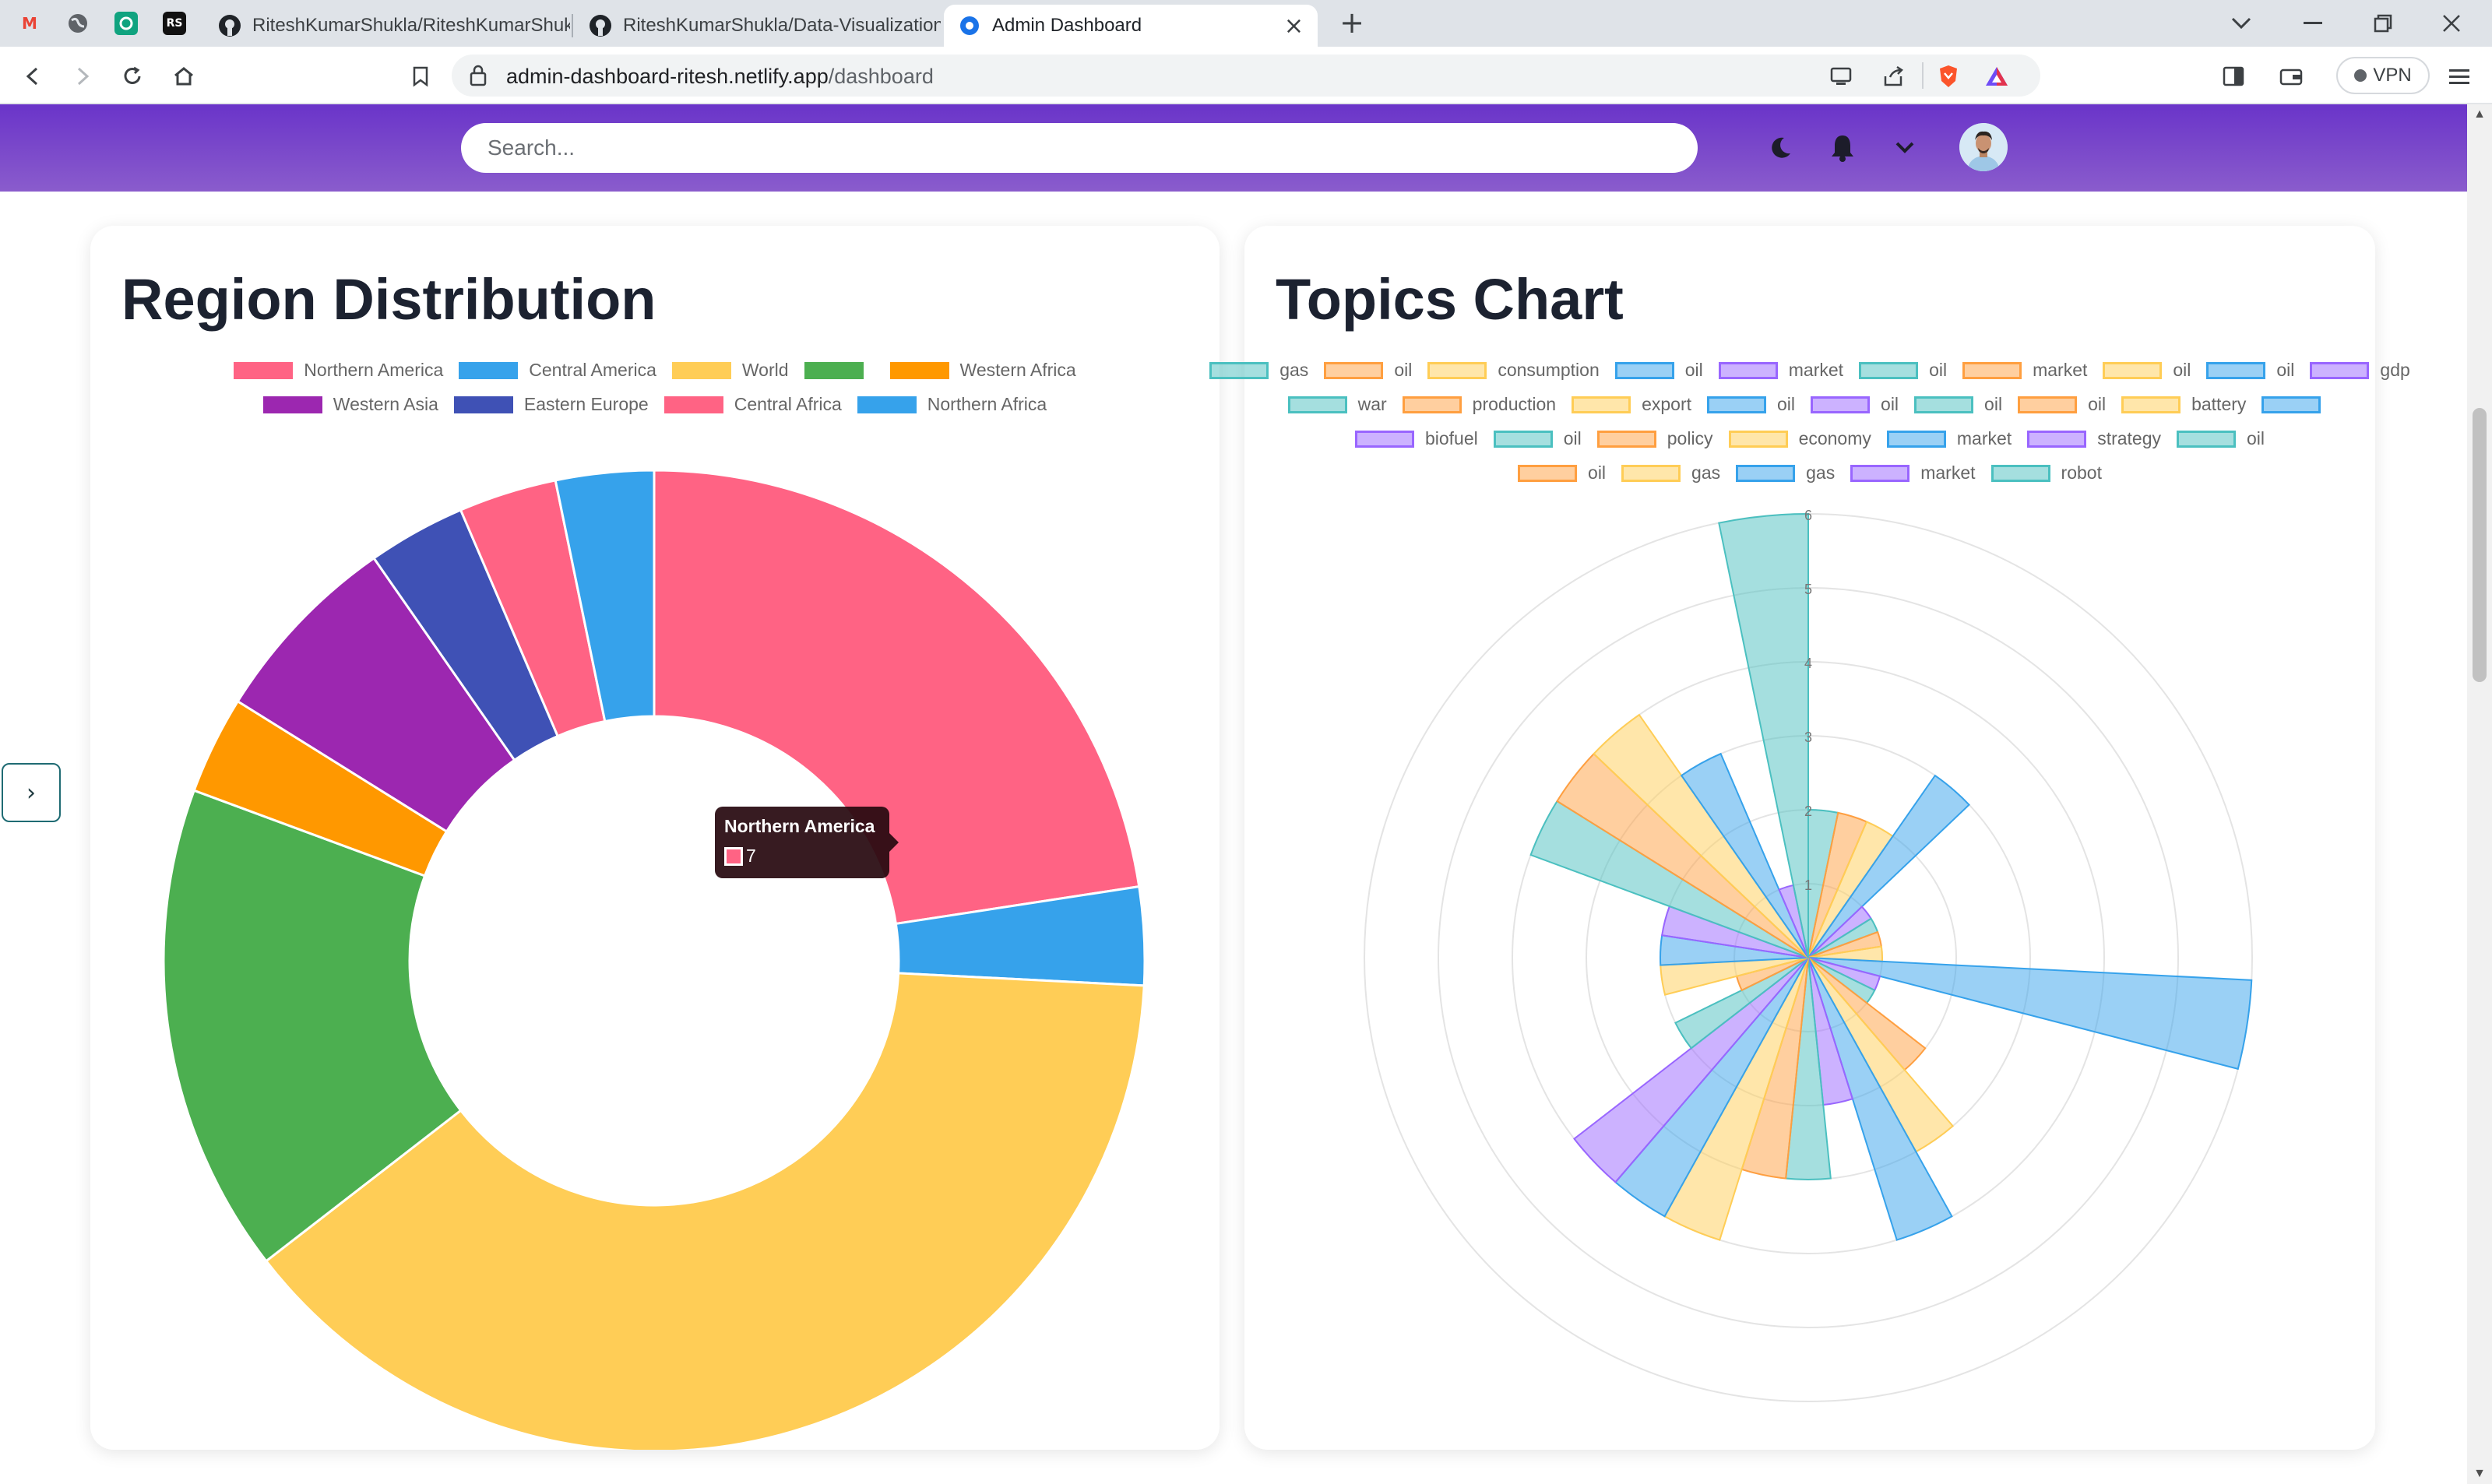 This screenshot has height=1484, width=2492. What do you see at coordinates (2361, 75) in the screenshot?
I see `vpn-status-dot` at bounding box center [2361, 75].